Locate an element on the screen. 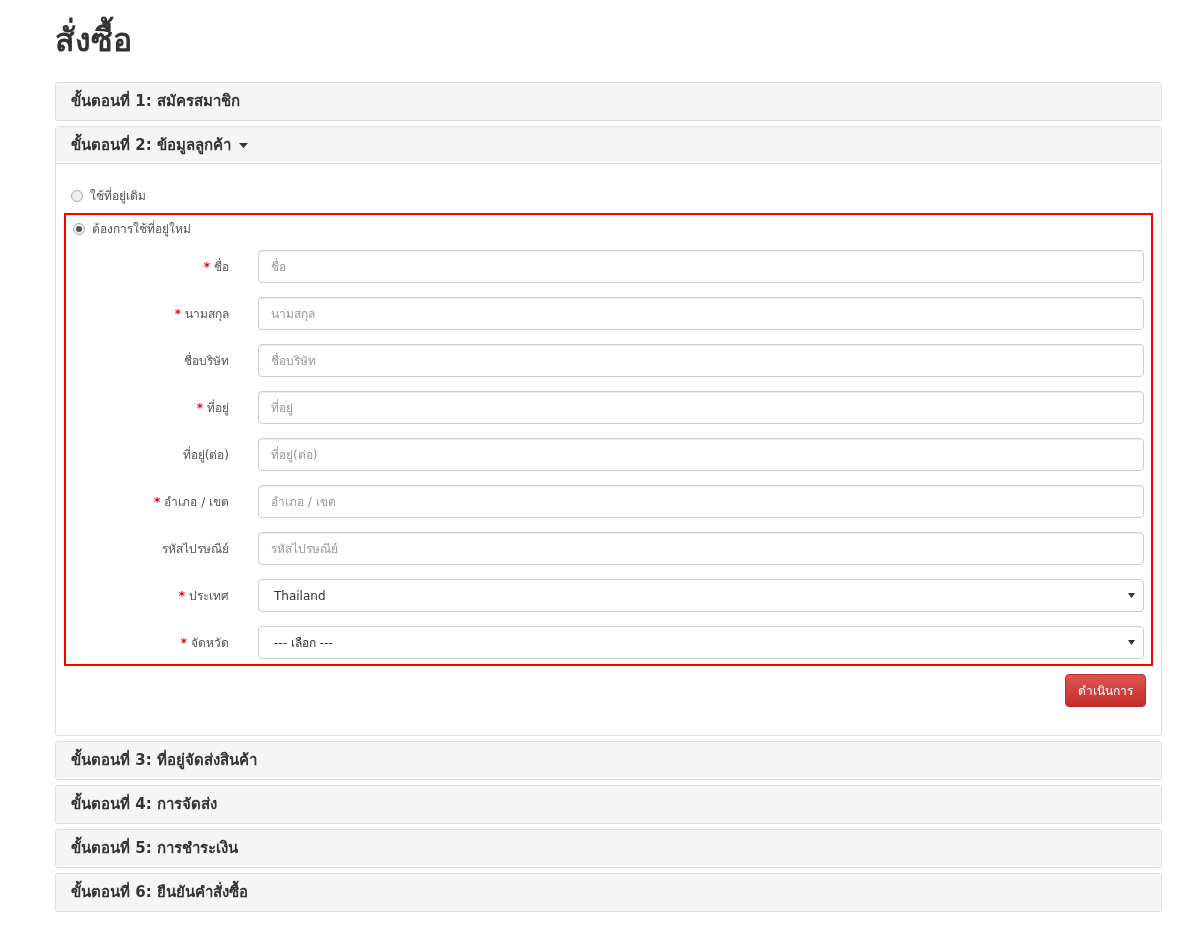 The height and width of the screenshot is (933, 1200). field-label: * ที่อยู่ is located at coordinates (212, 407).